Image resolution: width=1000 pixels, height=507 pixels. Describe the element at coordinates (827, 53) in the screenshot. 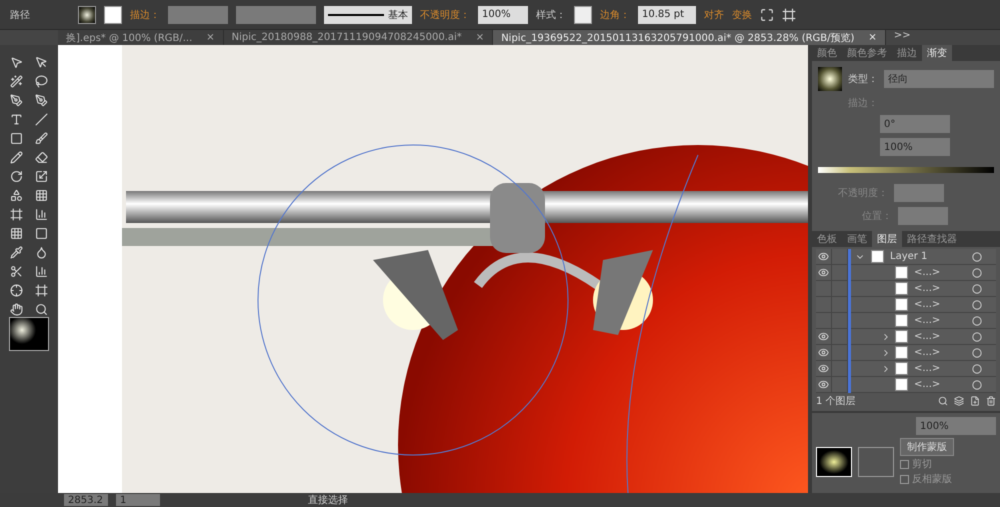

I see `panel-tab: 颜色` at that location.